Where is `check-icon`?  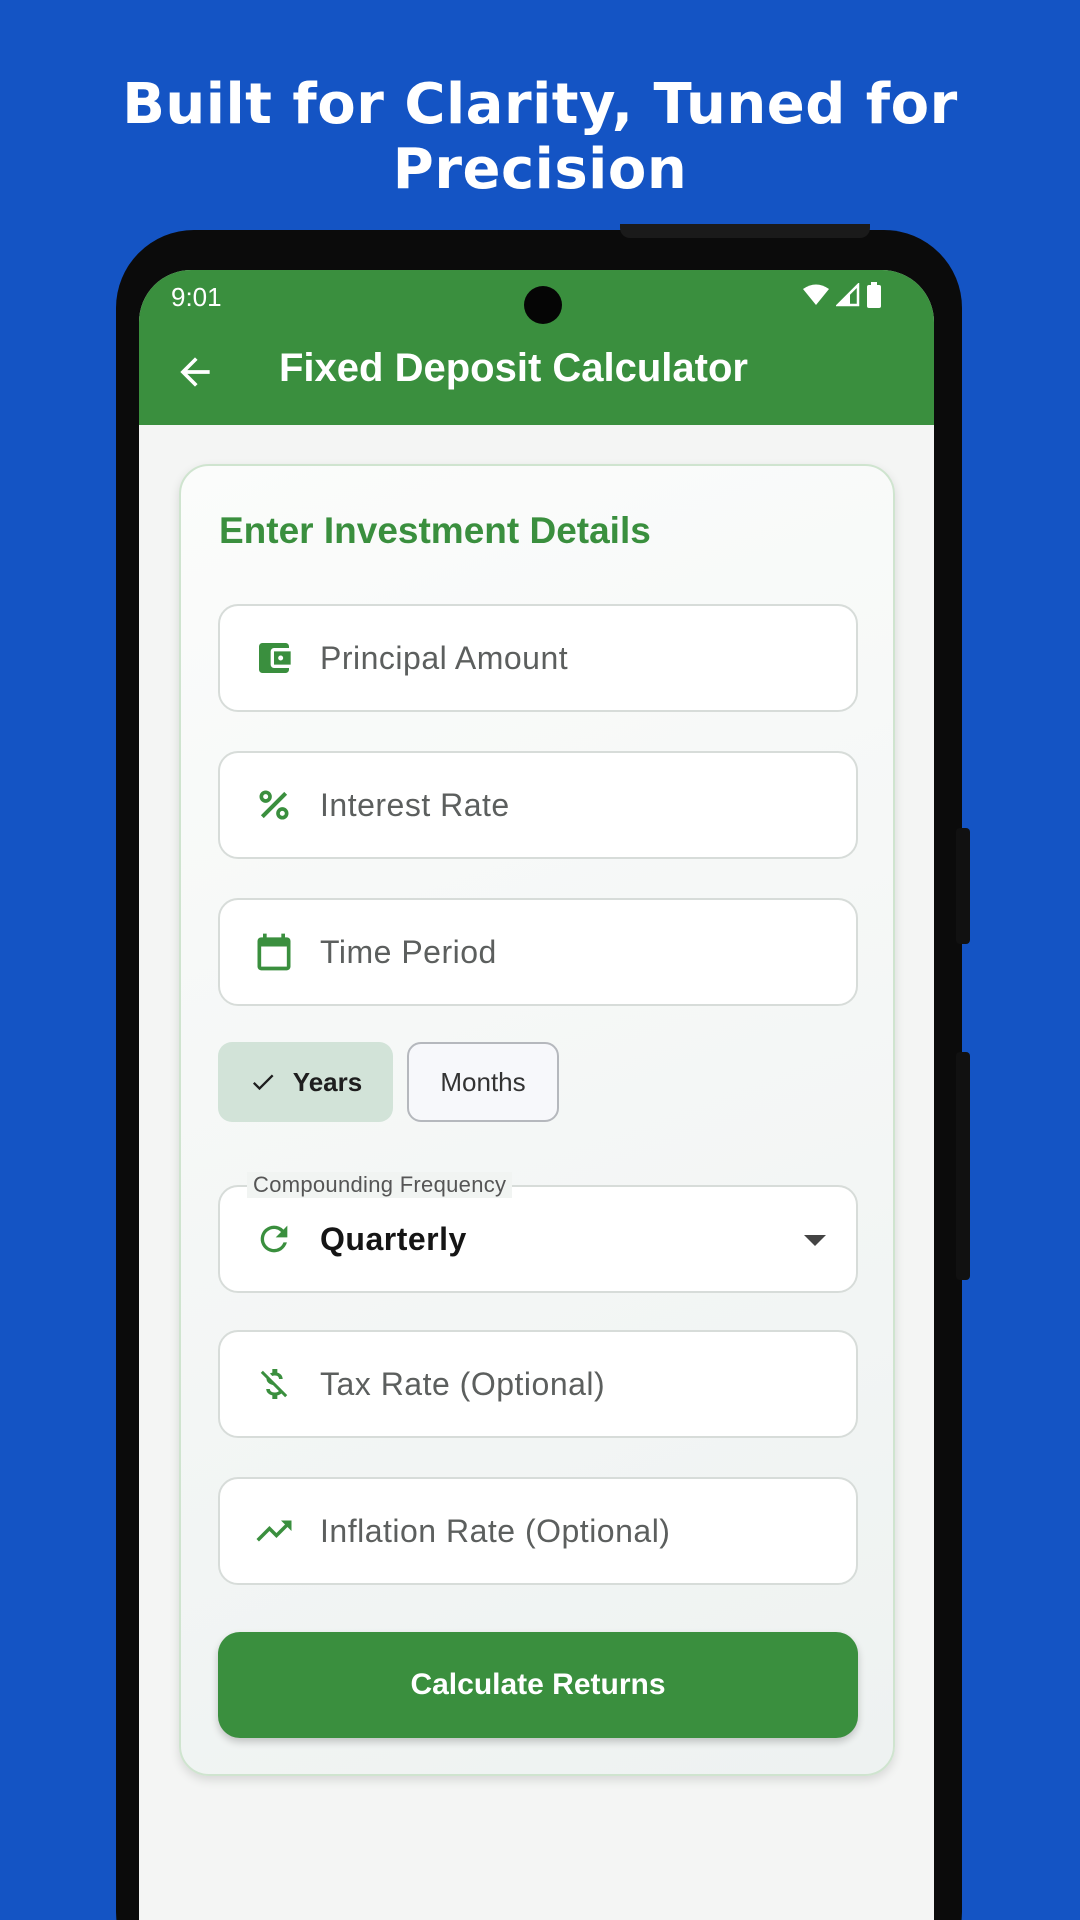 check-icon is located at coordinates (263, 1082).